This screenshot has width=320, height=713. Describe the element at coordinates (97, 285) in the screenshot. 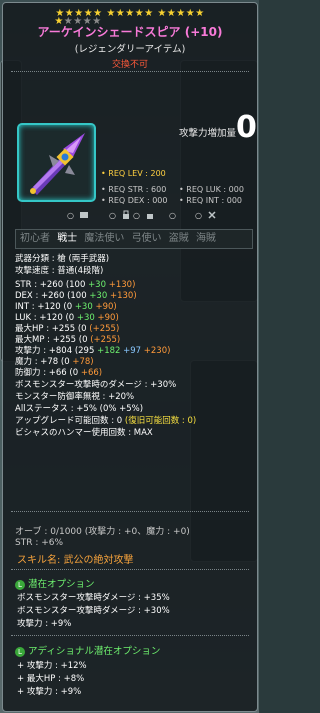

I see `stat-str-flame: +30` at that location.